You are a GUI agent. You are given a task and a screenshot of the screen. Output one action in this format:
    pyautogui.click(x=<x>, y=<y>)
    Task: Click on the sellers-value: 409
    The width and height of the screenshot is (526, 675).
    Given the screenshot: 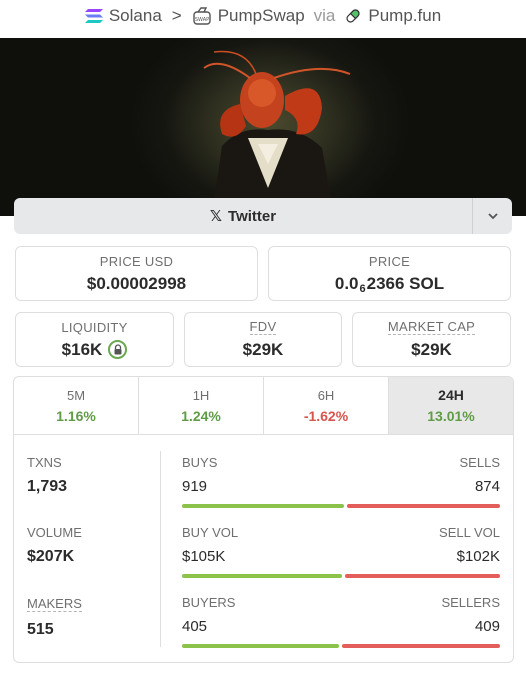 What is the action you would take?
    pyautogui.click(x=487, y=626)
    